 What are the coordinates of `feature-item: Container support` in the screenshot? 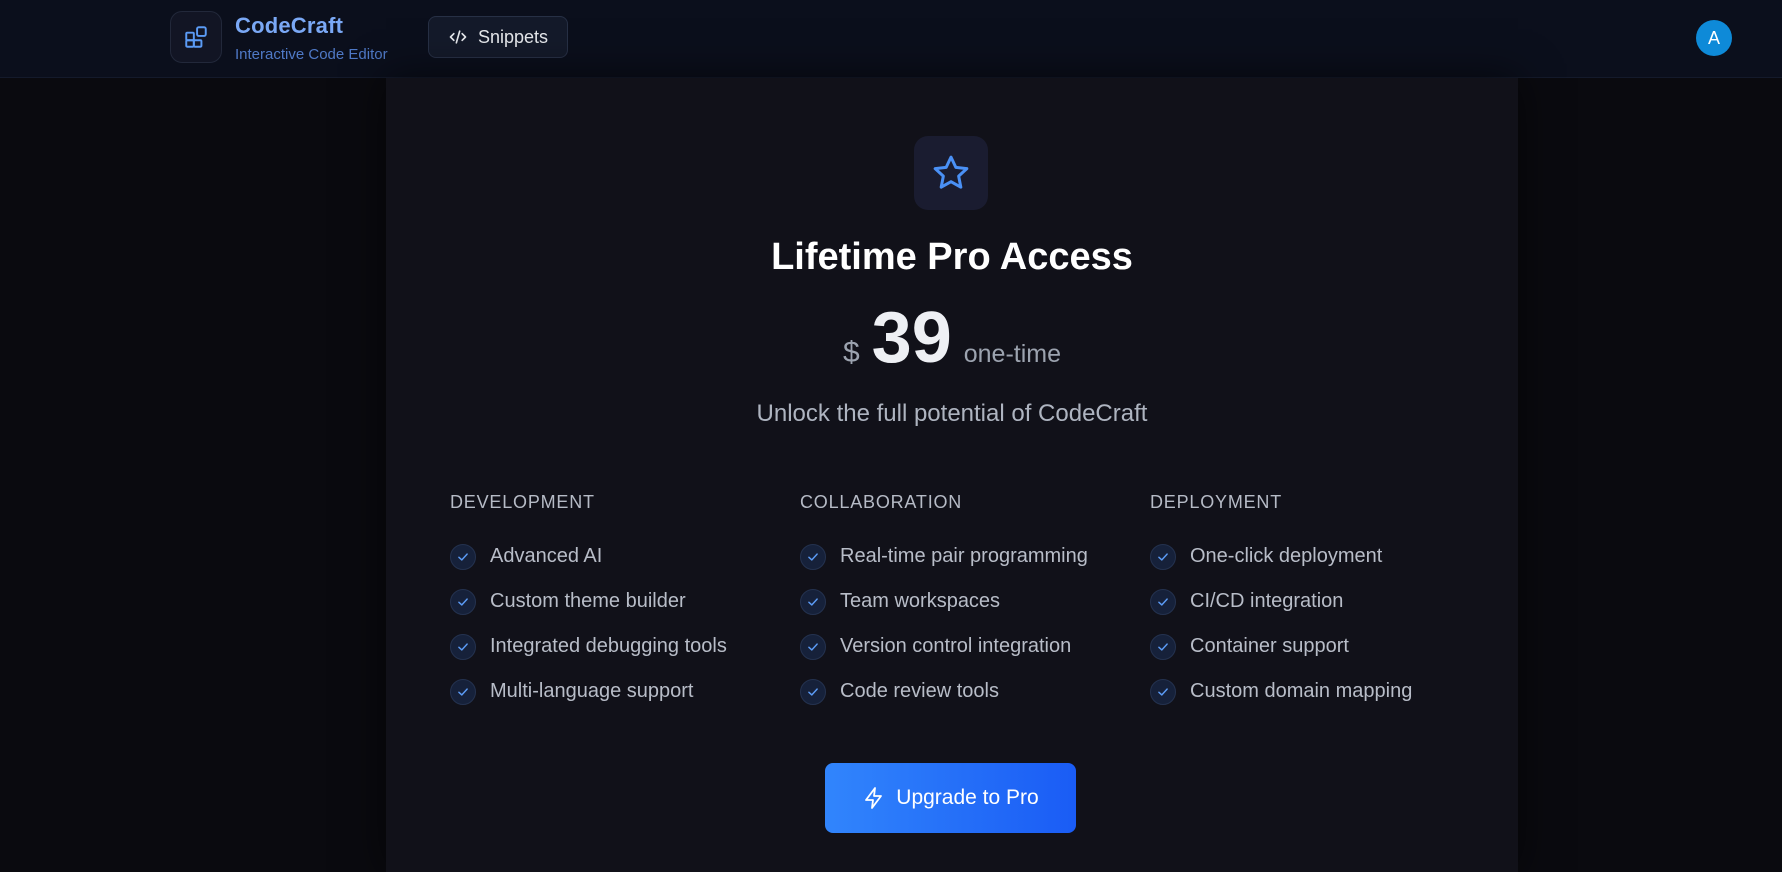 It's located at (1325, 646).